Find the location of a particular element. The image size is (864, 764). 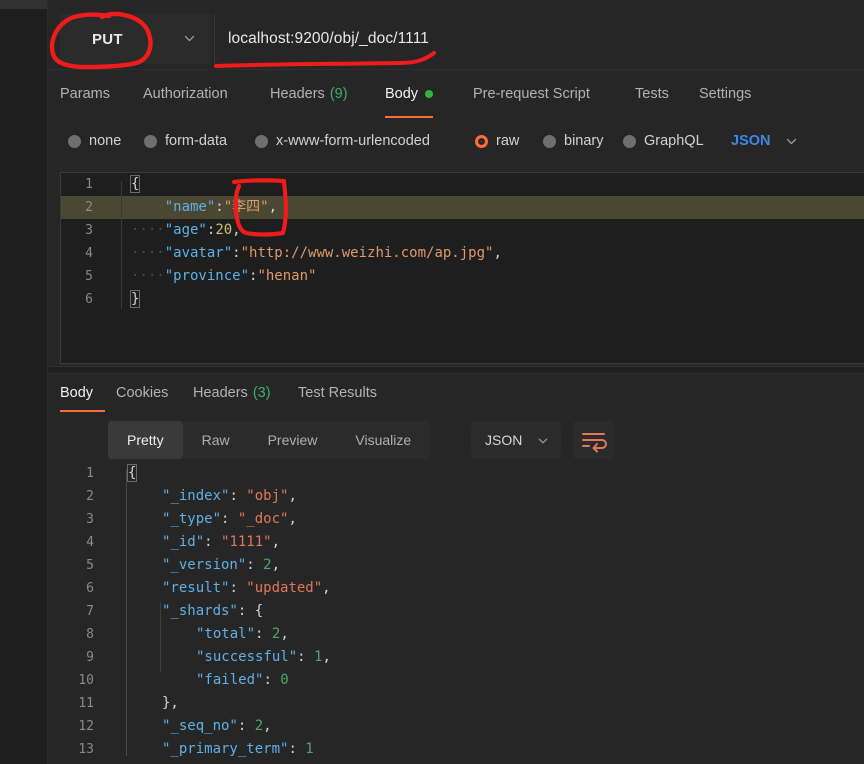

code-token: "_version" is located at coordinates (204, 565).